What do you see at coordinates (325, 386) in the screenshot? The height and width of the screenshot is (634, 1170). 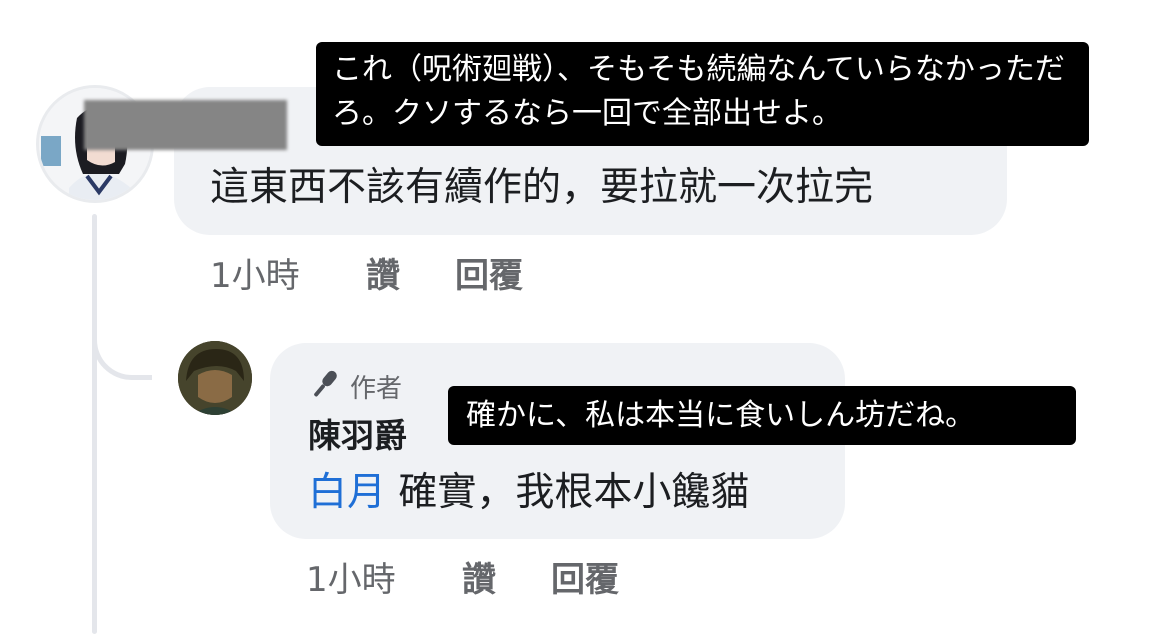 I see `microphone-icon` at bounding box center [325, 386].